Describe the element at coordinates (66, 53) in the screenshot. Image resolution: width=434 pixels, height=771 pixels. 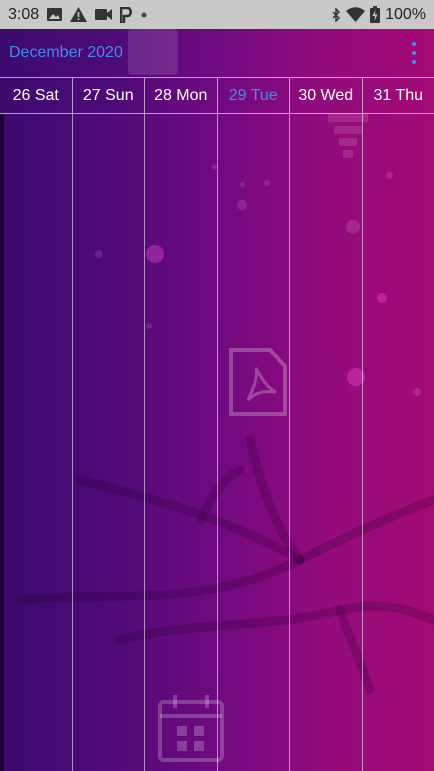
I see `month-title: December 2020` at that location.